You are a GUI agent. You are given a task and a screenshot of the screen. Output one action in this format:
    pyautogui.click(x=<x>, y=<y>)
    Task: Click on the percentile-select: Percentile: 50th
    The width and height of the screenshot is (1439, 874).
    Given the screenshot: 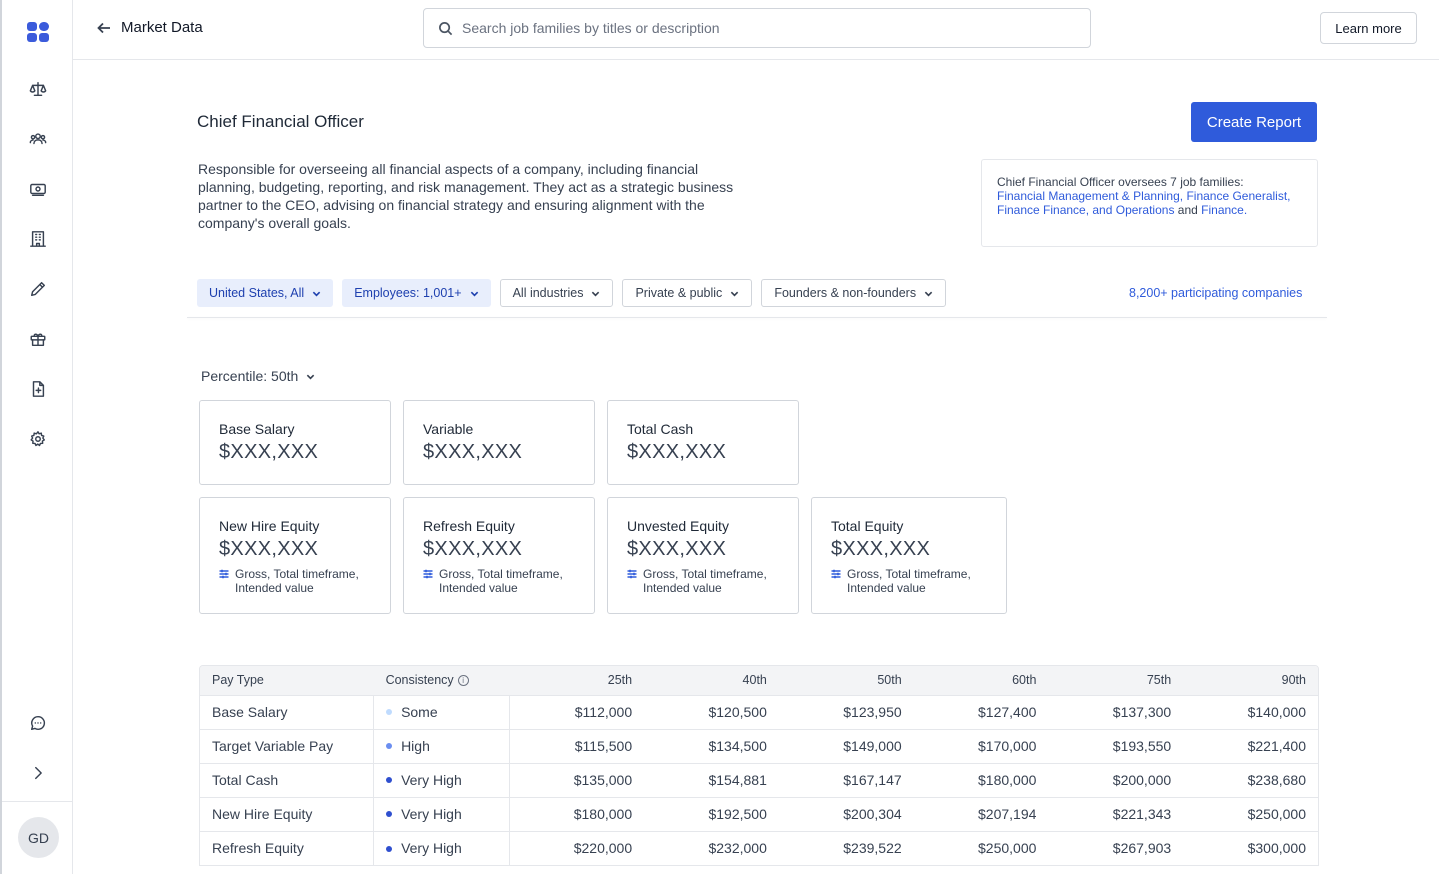 What is the action you would take?
    pyautogui.click(x=258, y=376)
    